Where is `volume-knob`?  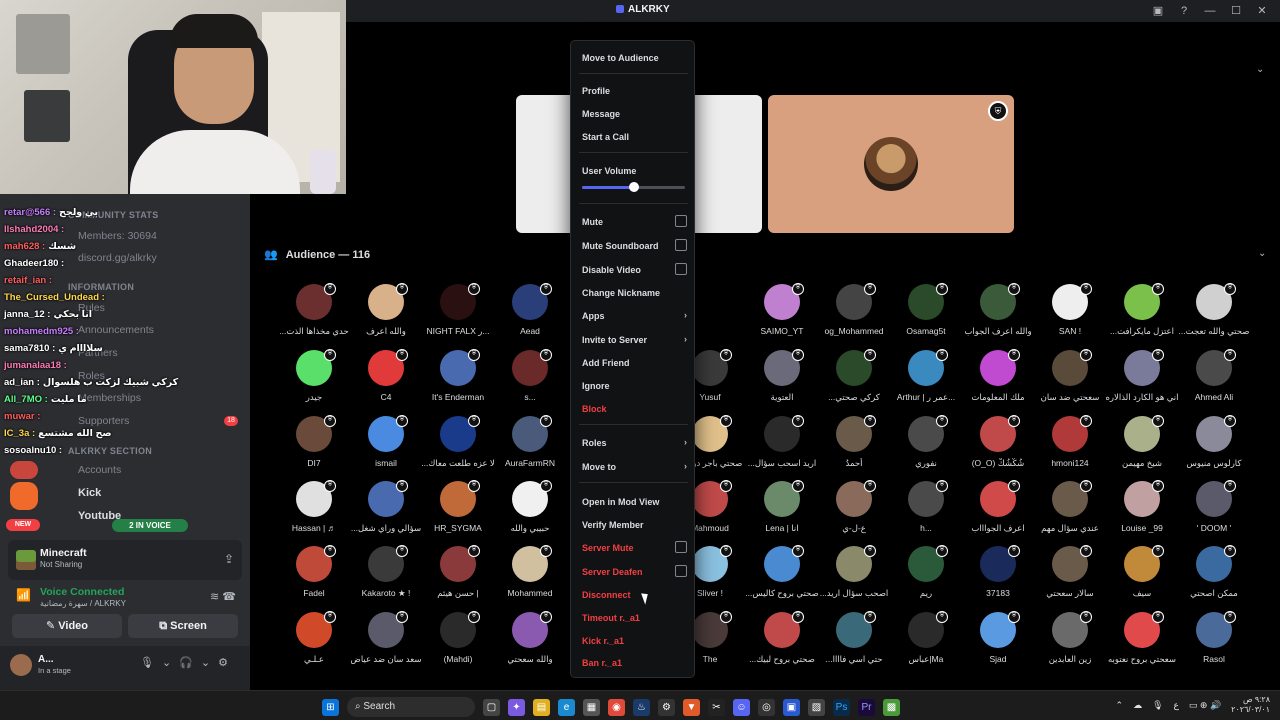 volume-knob is located at coordinates (633, 187).